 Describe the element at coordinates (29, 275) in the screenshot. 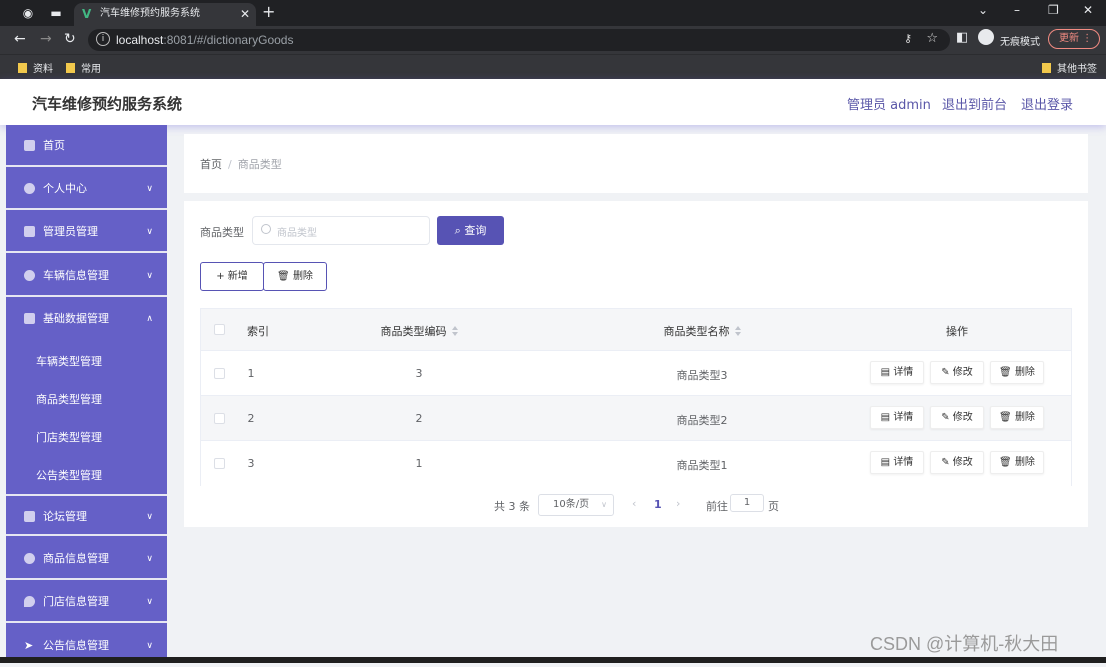

I see `car-icon` at that location.